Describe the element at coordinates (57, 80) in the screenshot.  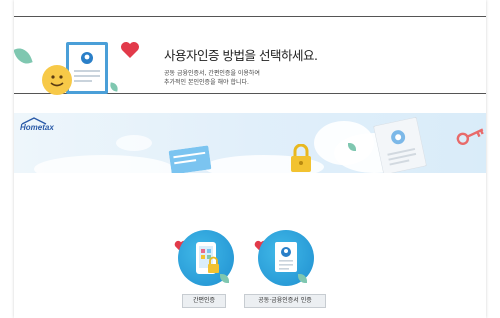
I see `smiley-face-icon` at that location.